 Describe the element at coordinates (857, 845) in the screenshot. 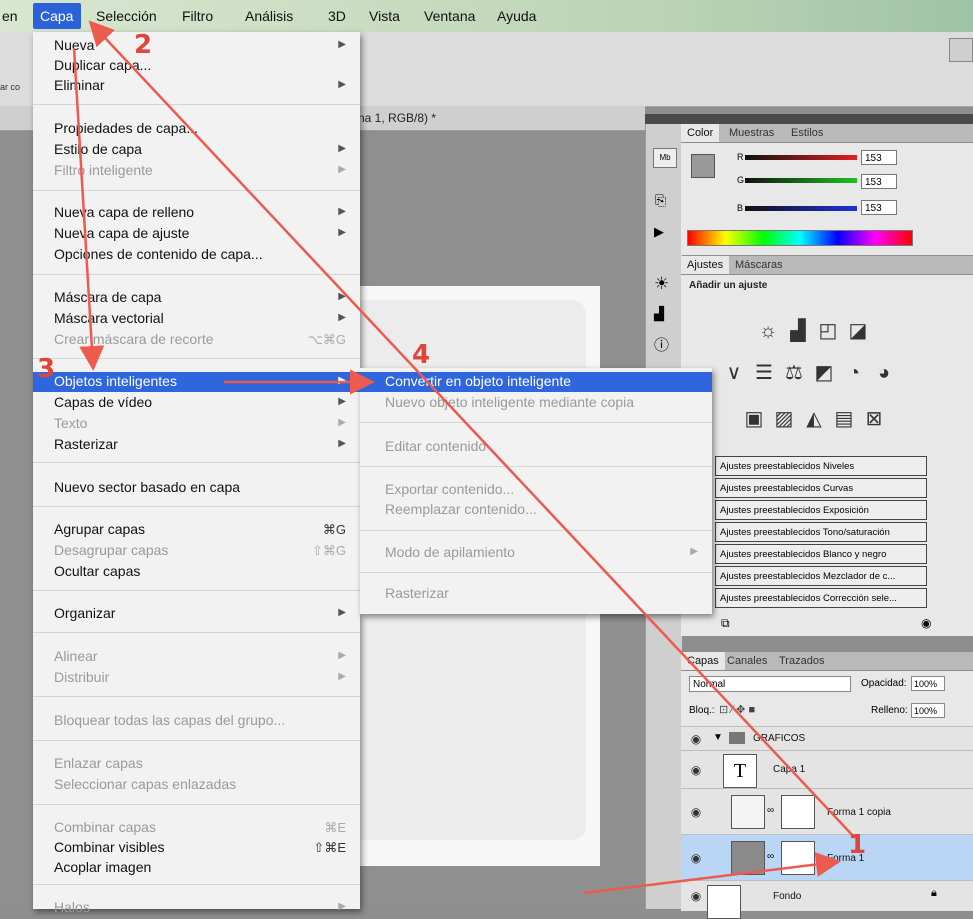

I see `step-number-1: 1` at that location.